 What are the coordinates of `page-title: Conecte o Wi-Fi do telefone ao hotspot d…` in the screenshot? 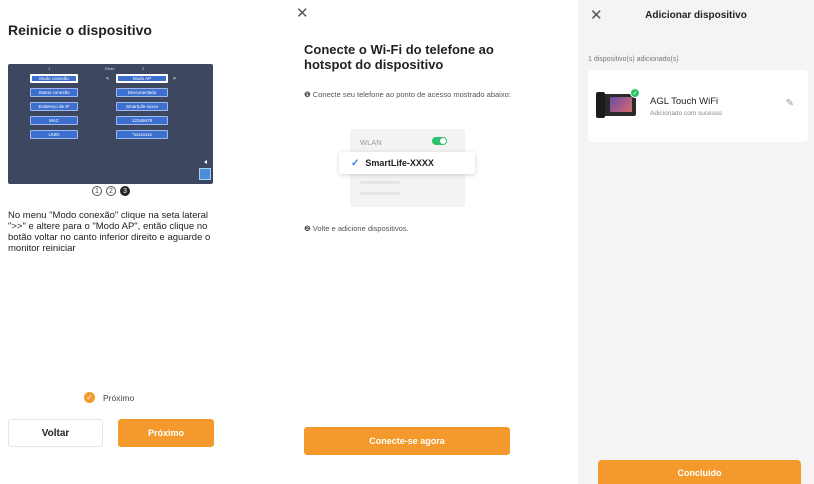 It's located at (399, 57).